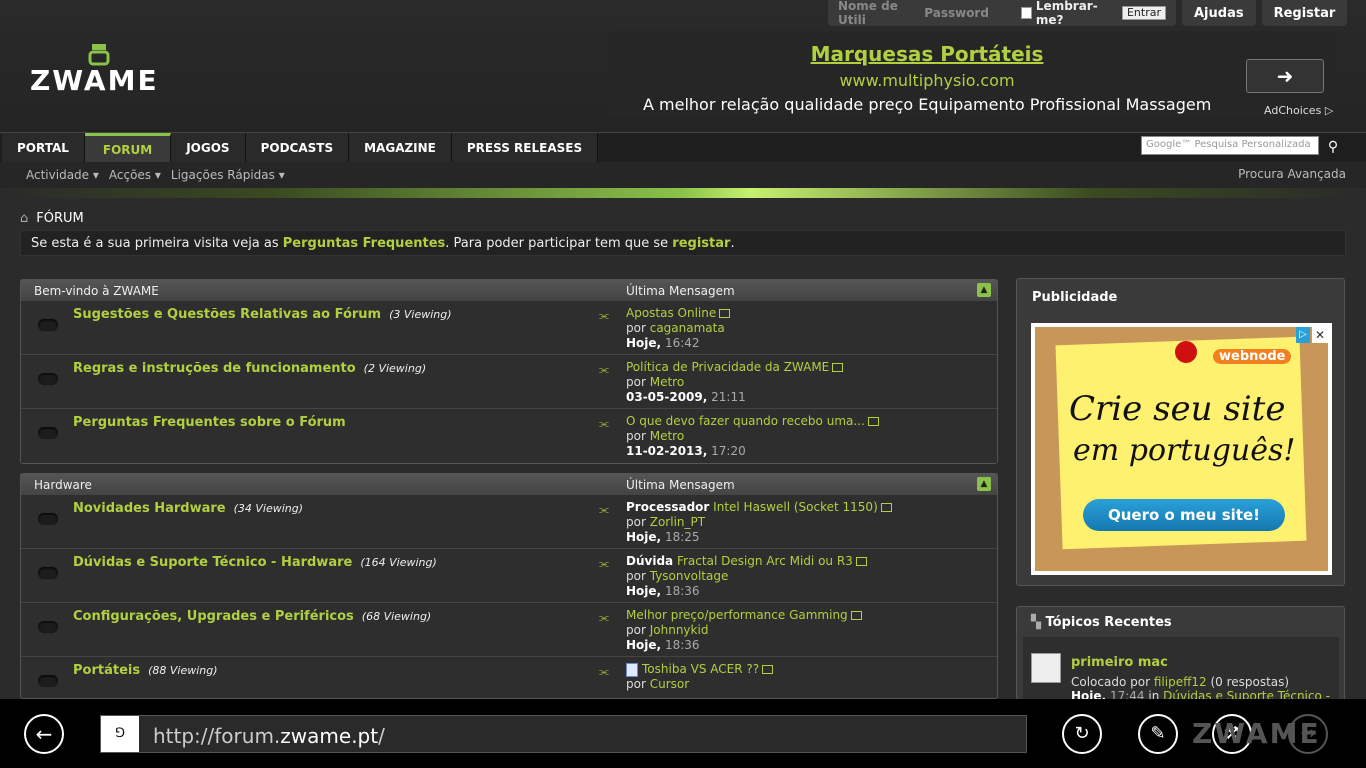 This screenshot has width=1366, height=768. I want to click on recent-topic-title: primeiro mac, so click(1119, 662).